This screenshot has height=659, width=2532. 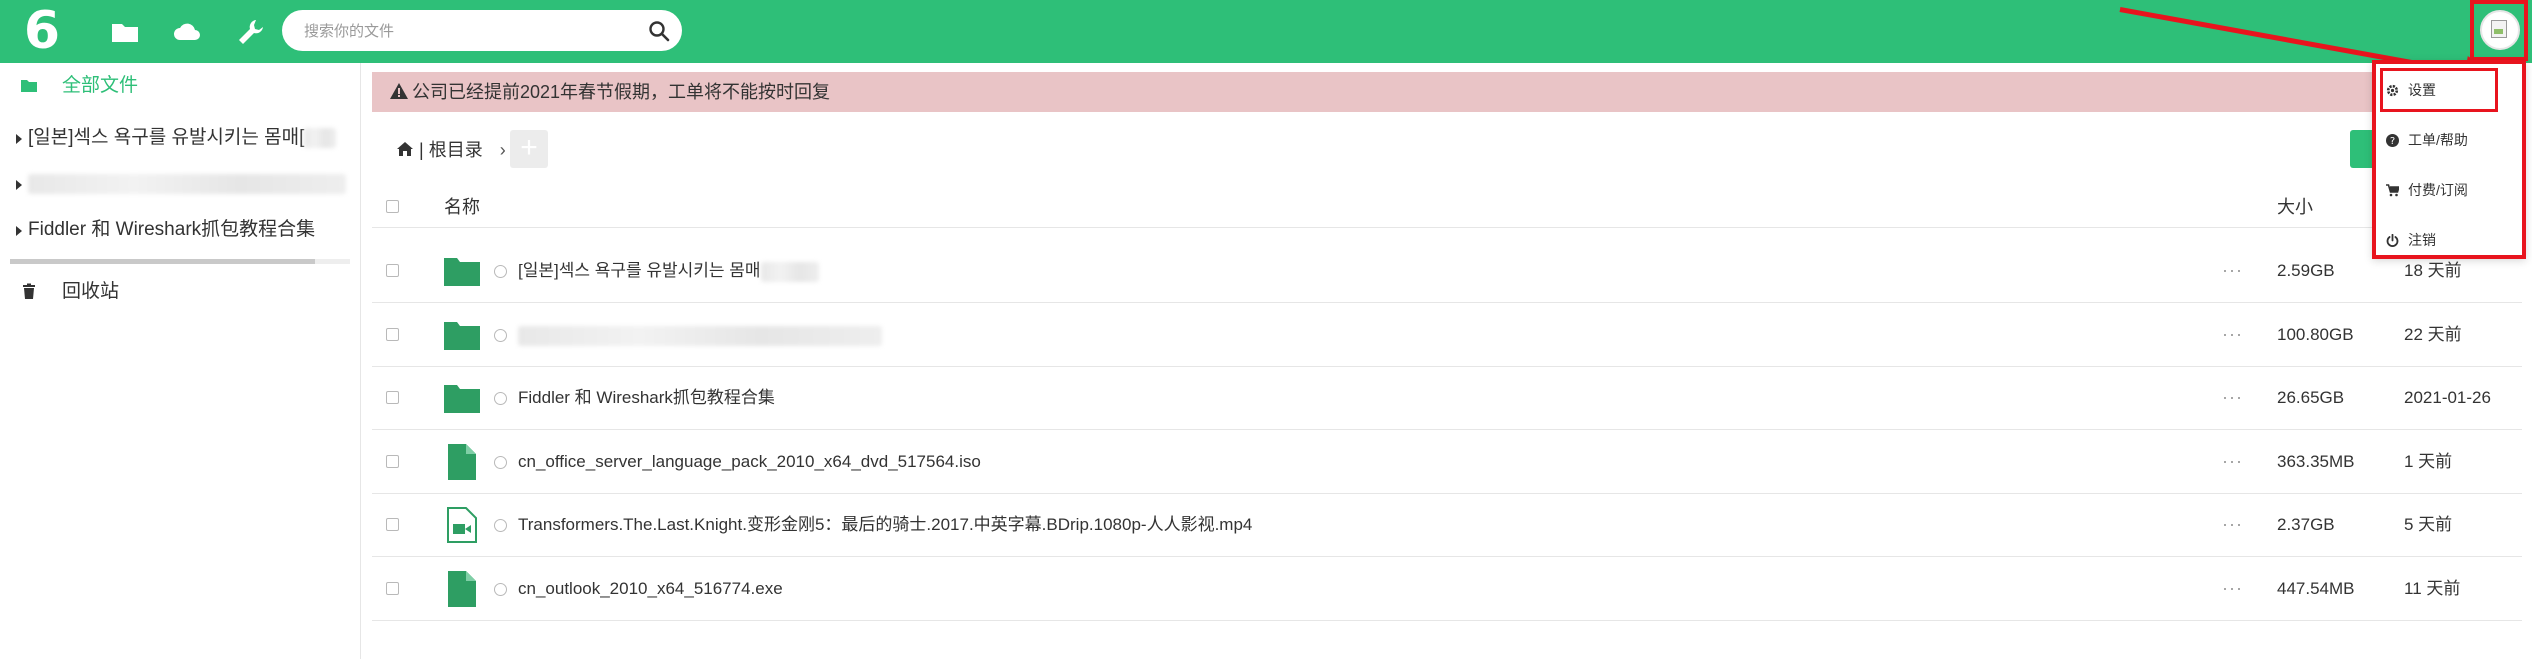 What do you see at coordinates (464, 31) in the screenshot?
I see `search-input` at bounding box center [464, 31].